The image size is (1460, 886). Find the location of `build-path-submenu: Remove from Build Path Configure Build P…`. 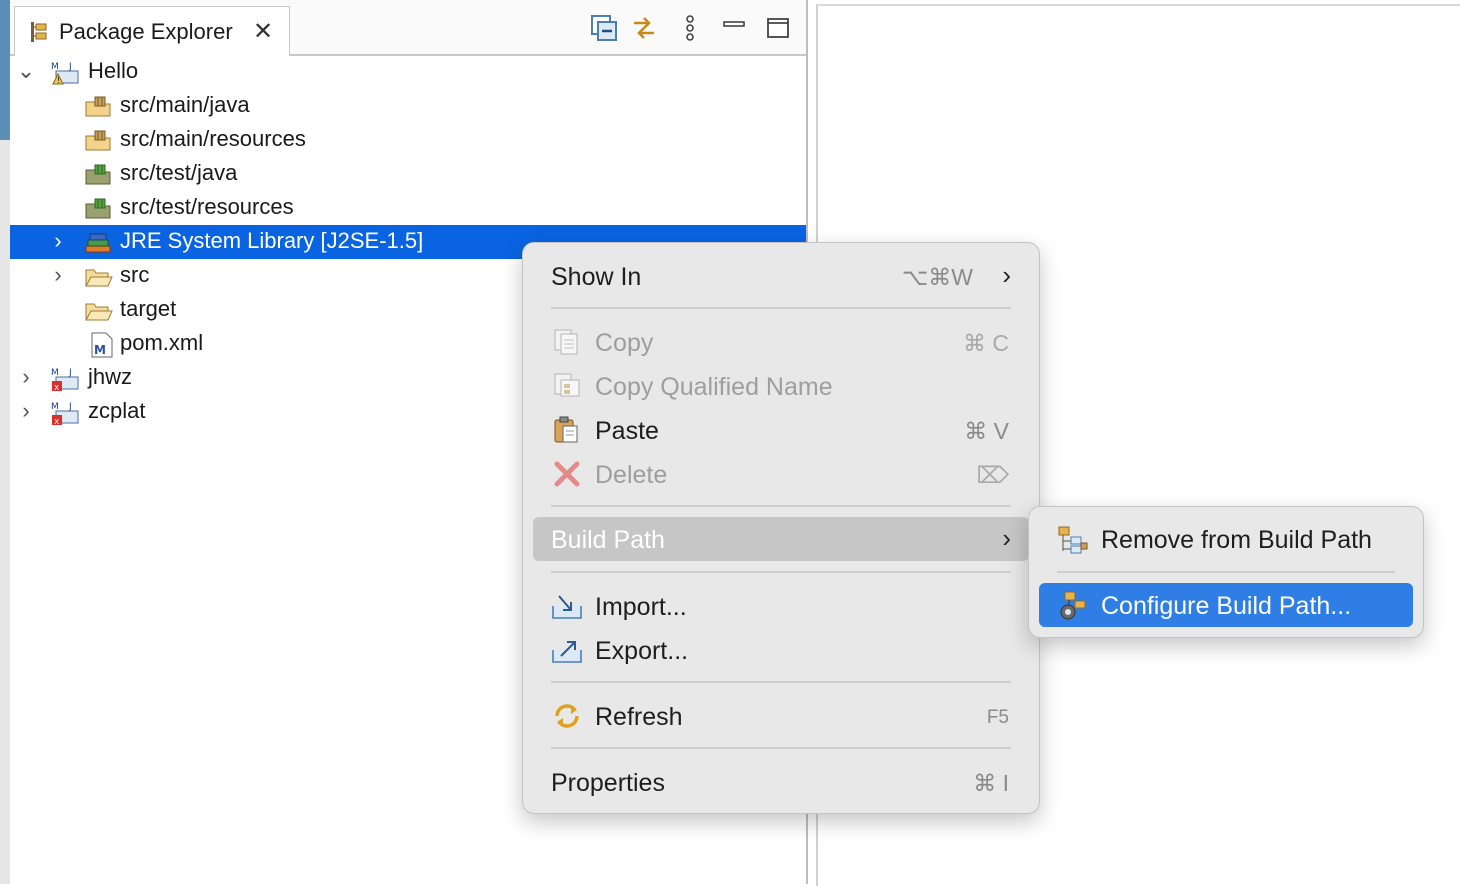

build-path-submenu: Remove from Build Path Configure Build P… is located at coordinates (1226, 572).